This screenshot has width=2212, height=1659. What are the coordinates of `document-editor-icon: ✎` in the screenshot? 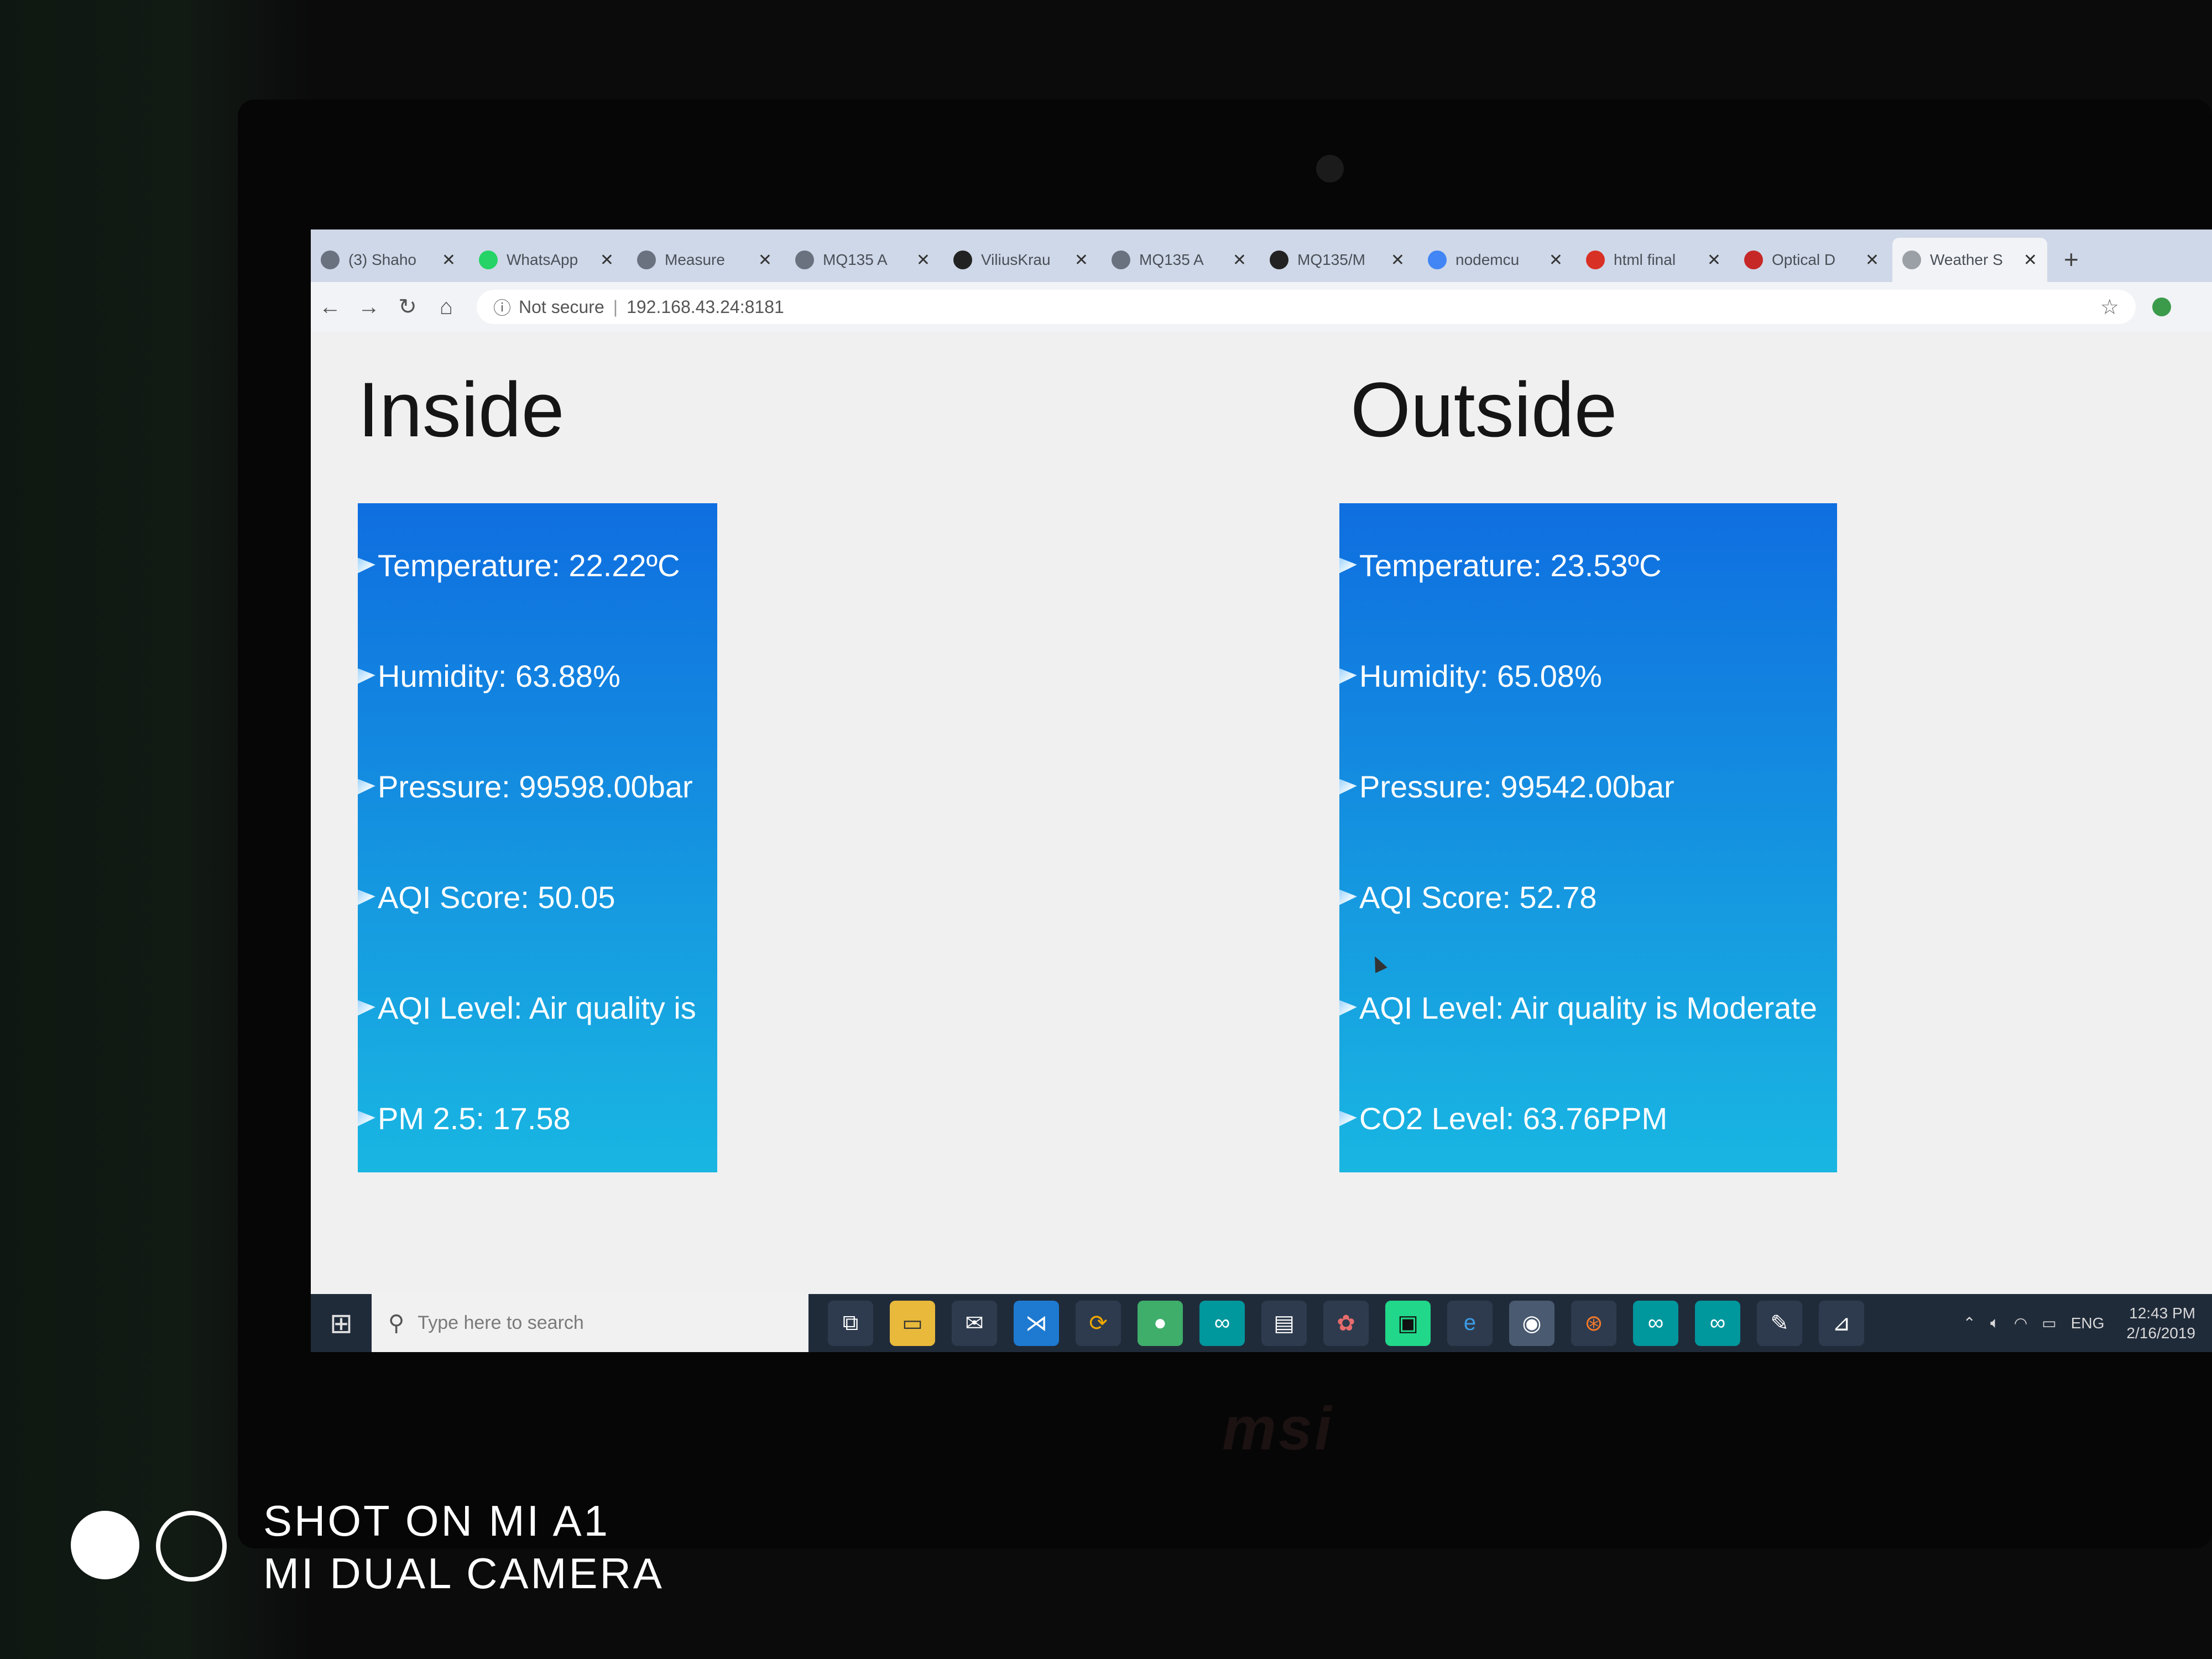 It's located at (1780, 1323).